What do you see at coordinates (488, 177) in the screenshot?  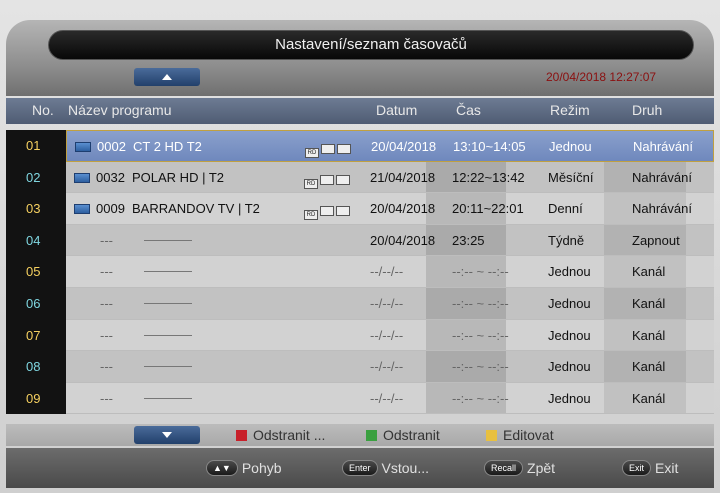 I see `timer-time: 12:22~13:42` at bounding box center [488, 177].